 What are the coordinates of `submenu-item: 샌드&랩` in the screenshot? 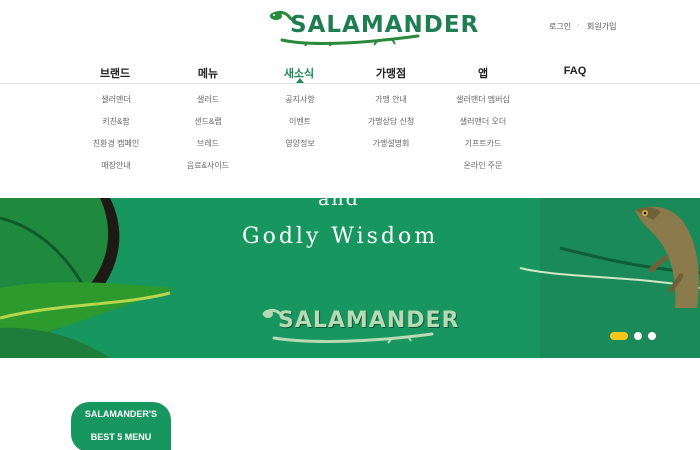 It's located at (208, 121).